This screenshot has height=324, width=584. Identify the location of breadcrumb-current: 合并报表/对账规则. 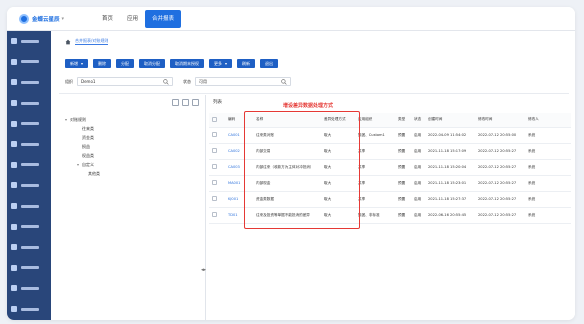
(92, 41).